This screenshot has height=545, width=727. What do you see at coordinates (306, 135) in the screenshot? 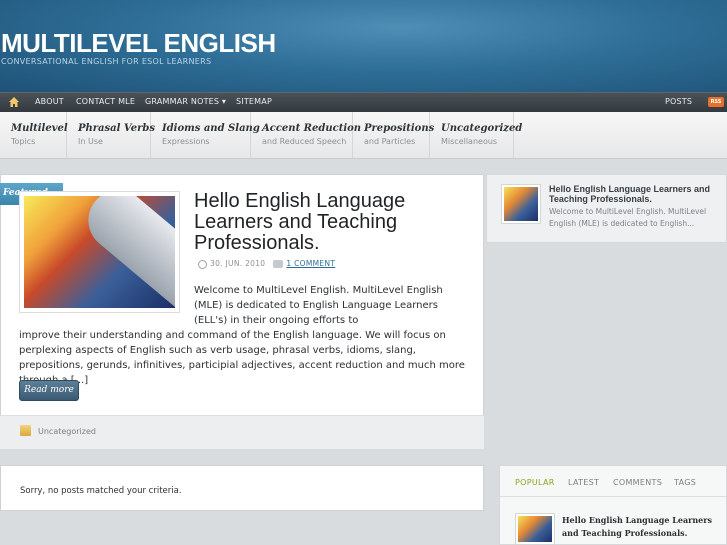
I see `category-accent-reduction: Accent Reduction and Reduced Speech` at bounding box center [306, 135].